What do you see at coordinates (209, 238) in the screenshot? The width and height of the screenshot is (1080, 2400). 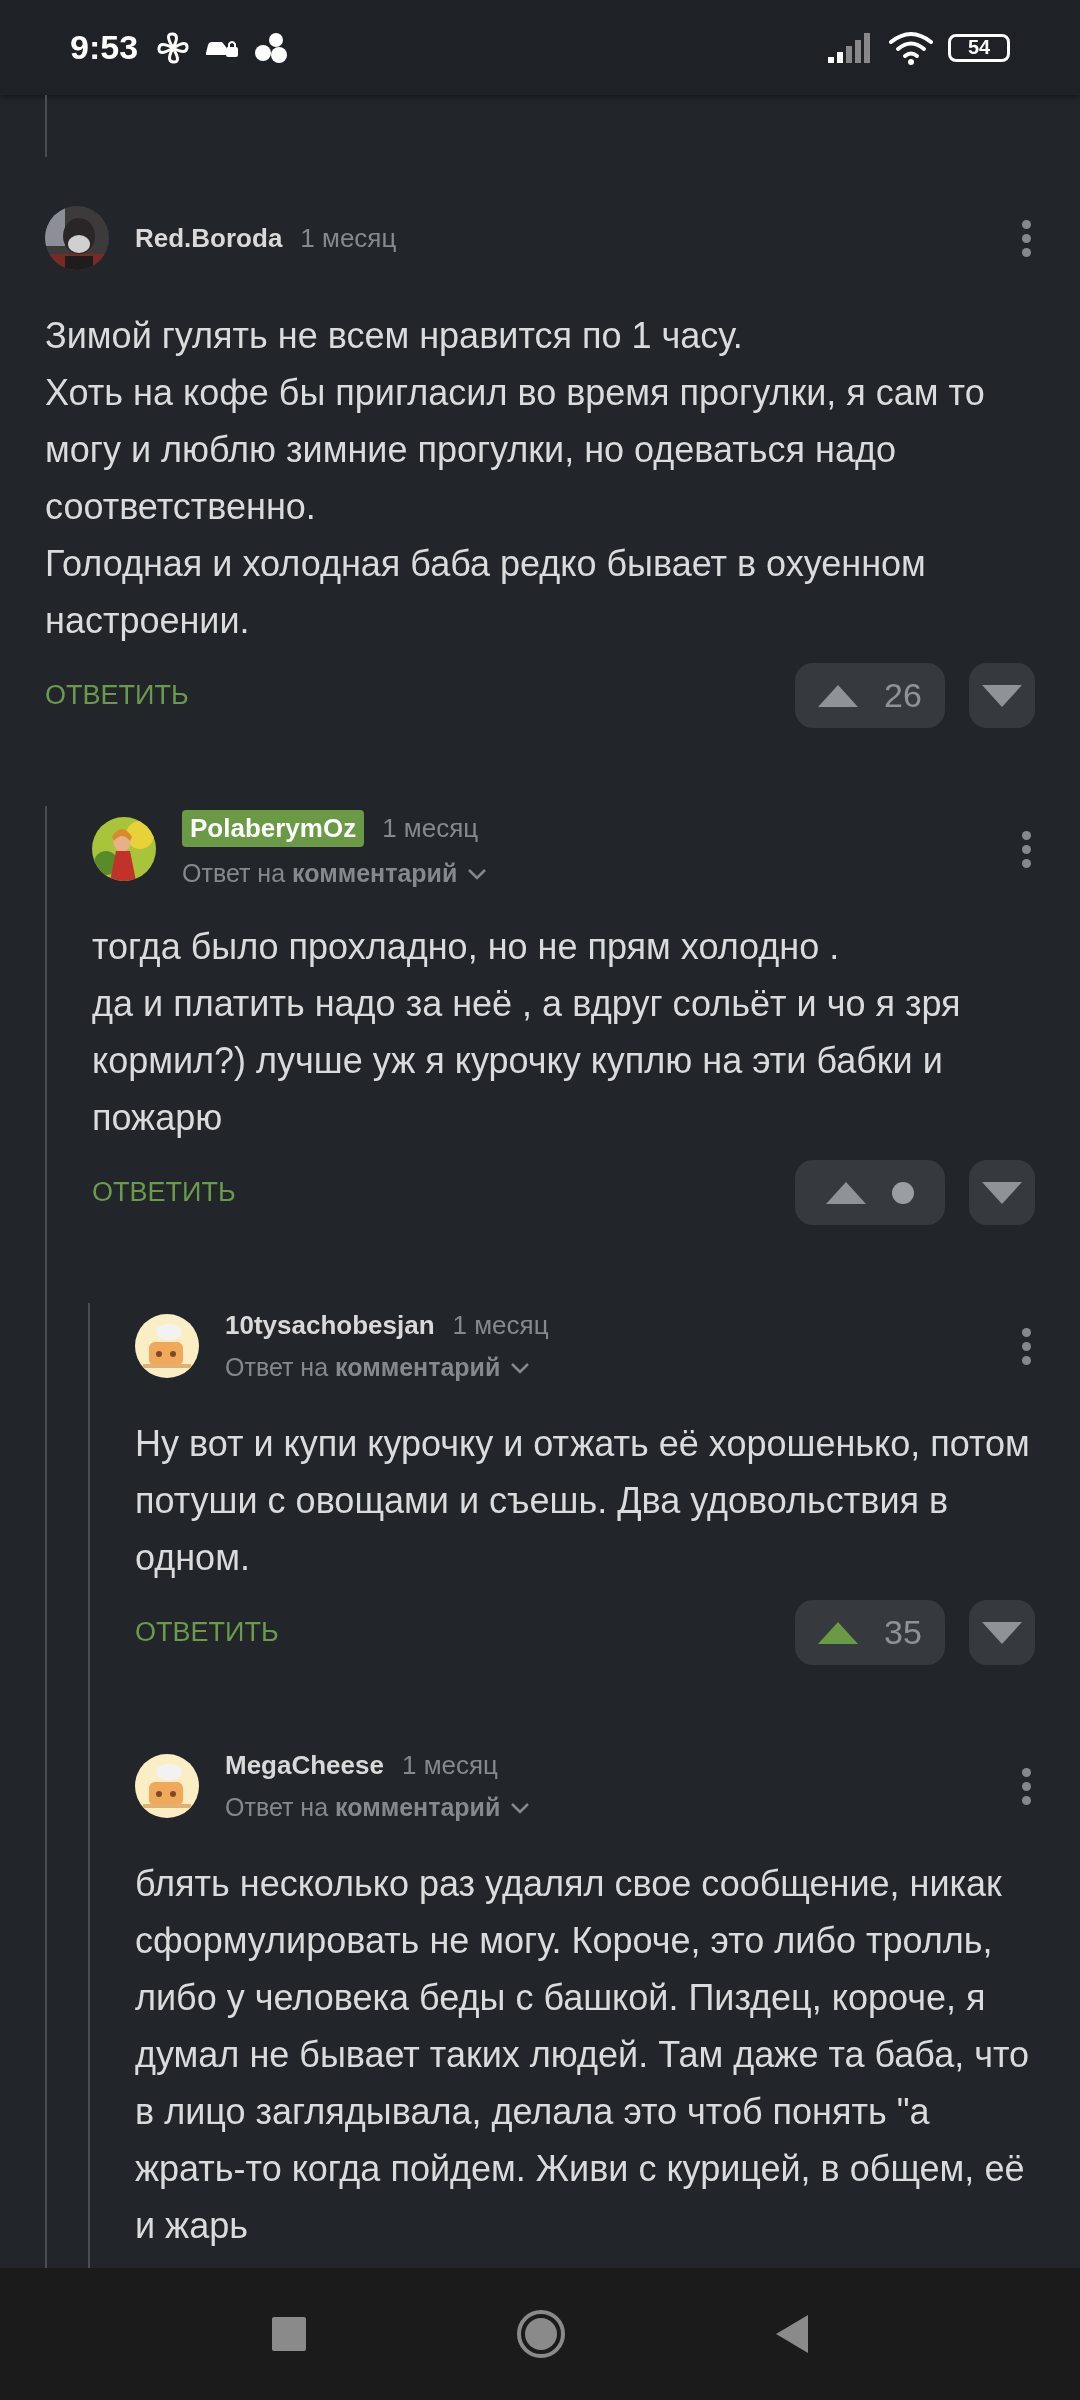 I see `author-name: Red.Boroda` at bounding box center [209, 238].